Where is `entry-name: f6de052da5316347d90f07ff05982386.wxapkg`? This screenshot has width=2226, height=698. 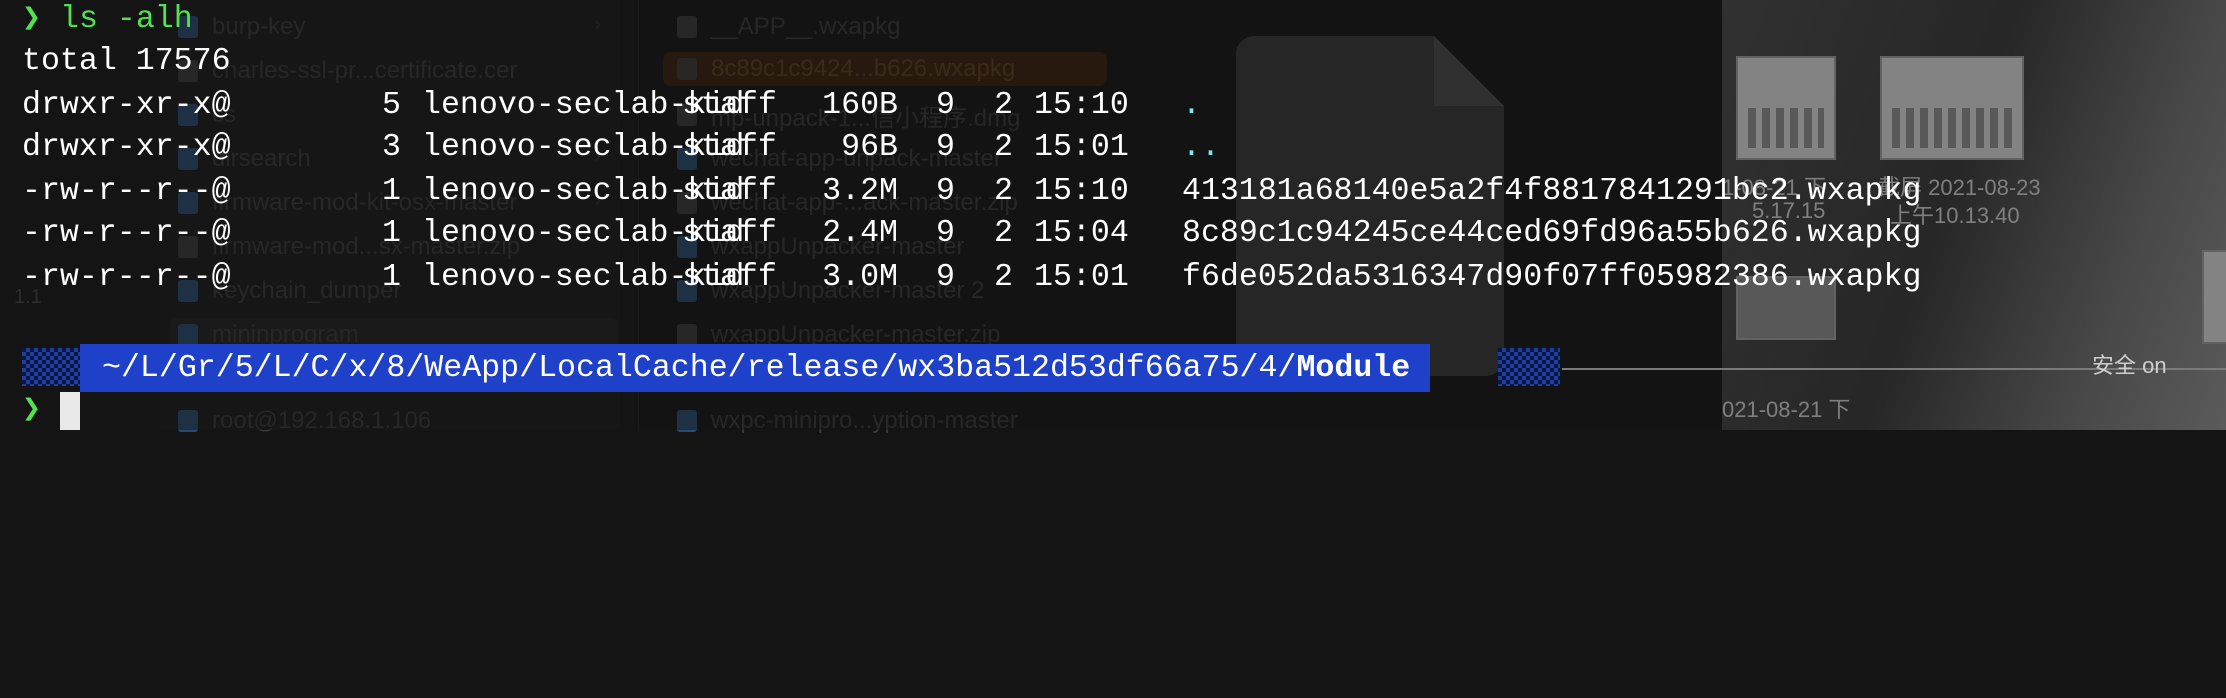
entry-name: f6de052da5316347d90f07ff05982386.wxapkg is located at coordinates (1552, 277).